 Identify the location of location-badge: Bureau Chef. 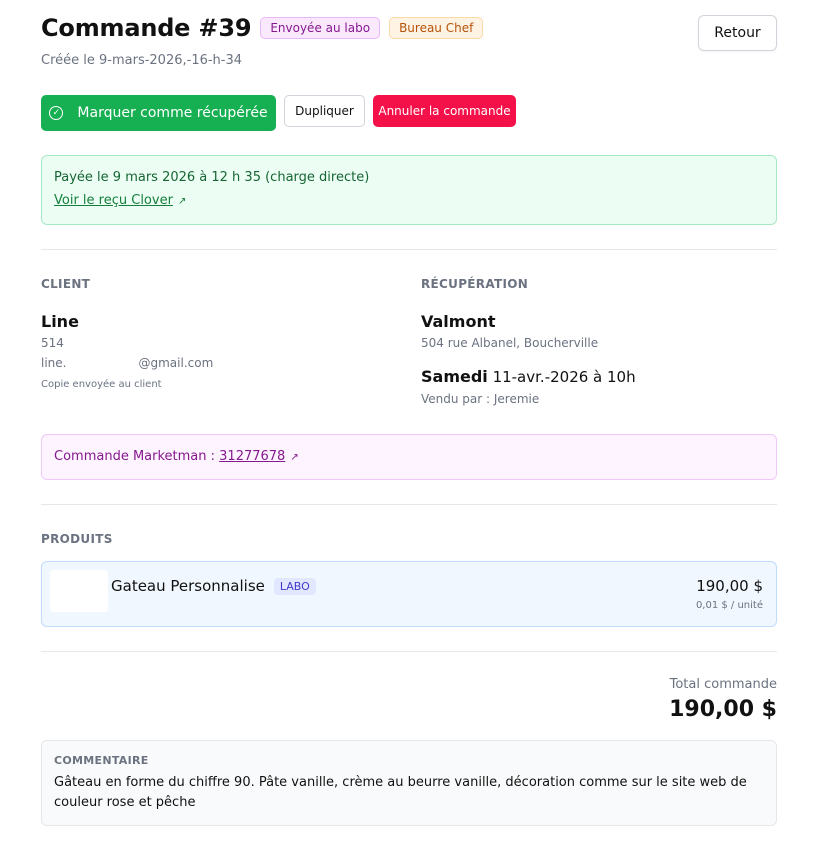
(436, 28).